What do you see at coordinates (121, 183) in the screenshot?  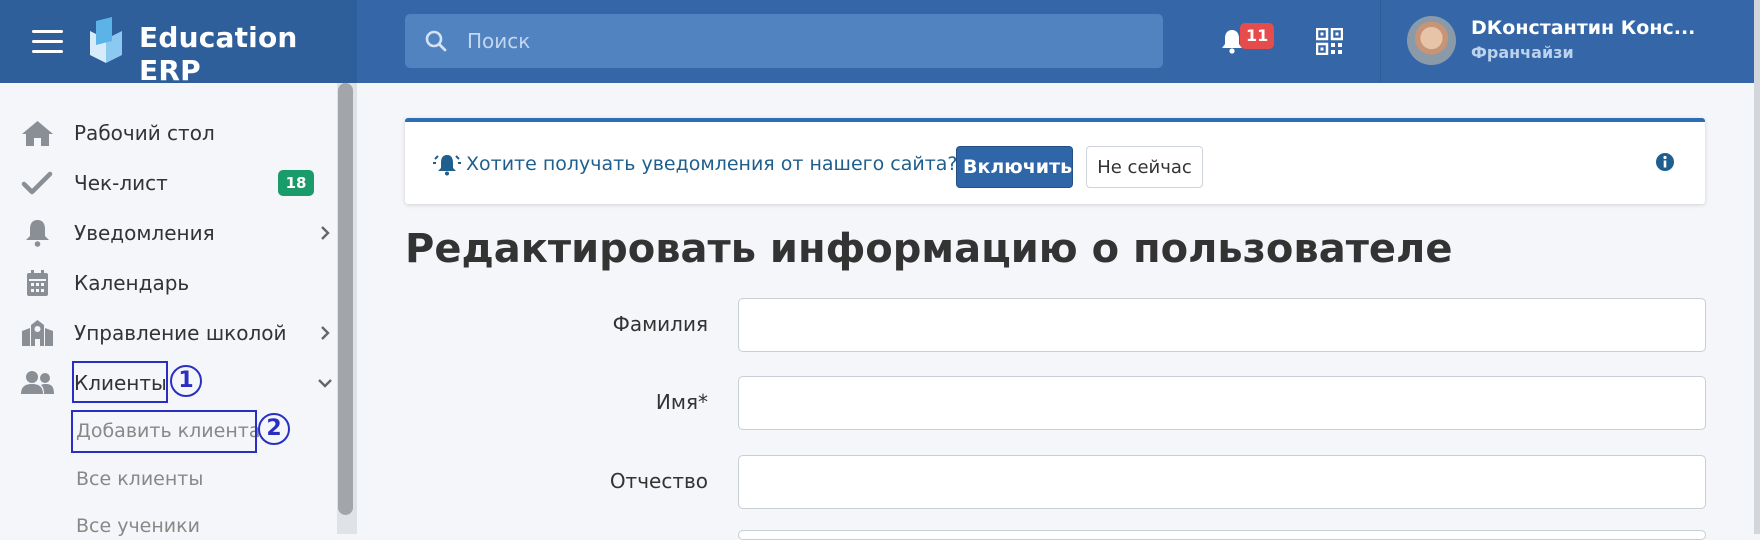 I see `sidebar-item-label: Чек-лист` at bounding box center [121, 183].